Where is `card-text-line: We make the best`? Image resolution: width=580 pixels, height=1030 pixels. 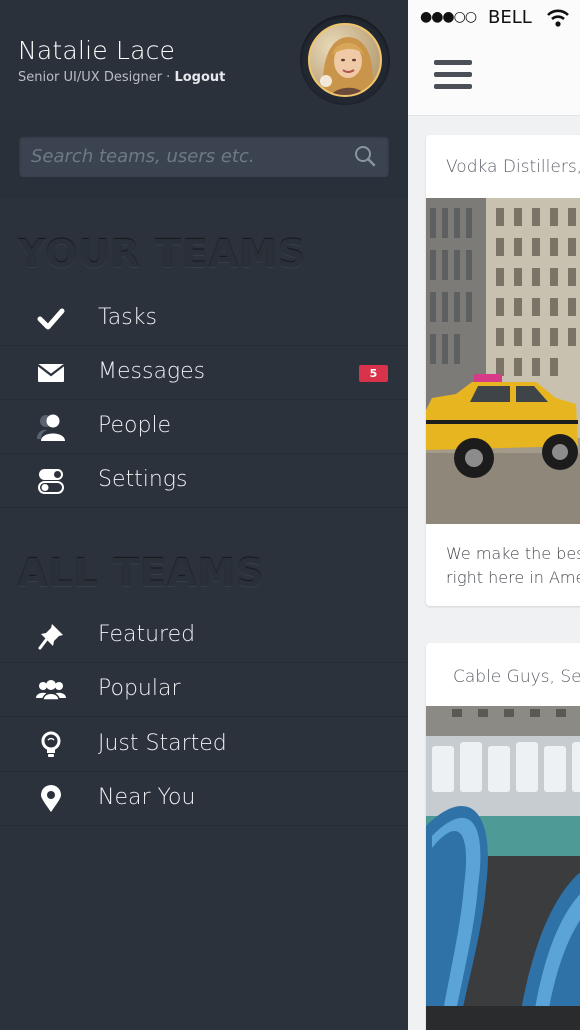
card-text-line: We make the best is located at coordinates (513, 553).